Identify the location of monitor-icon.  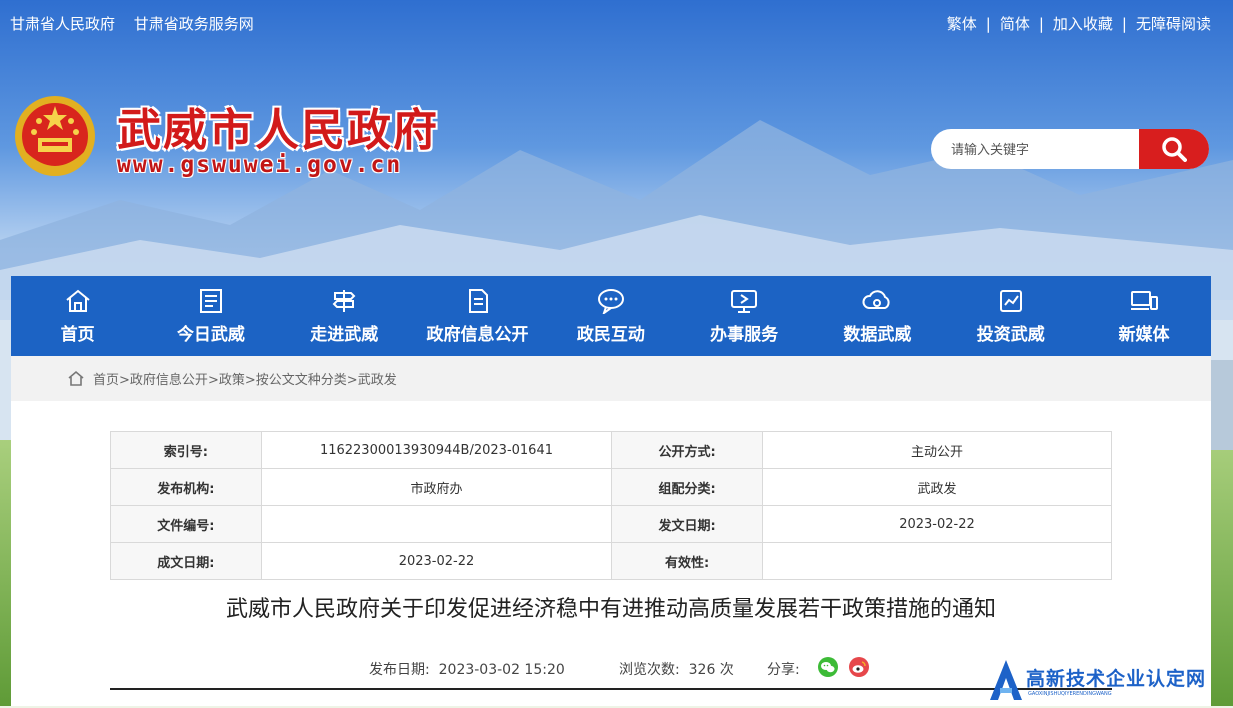
(744, 301).